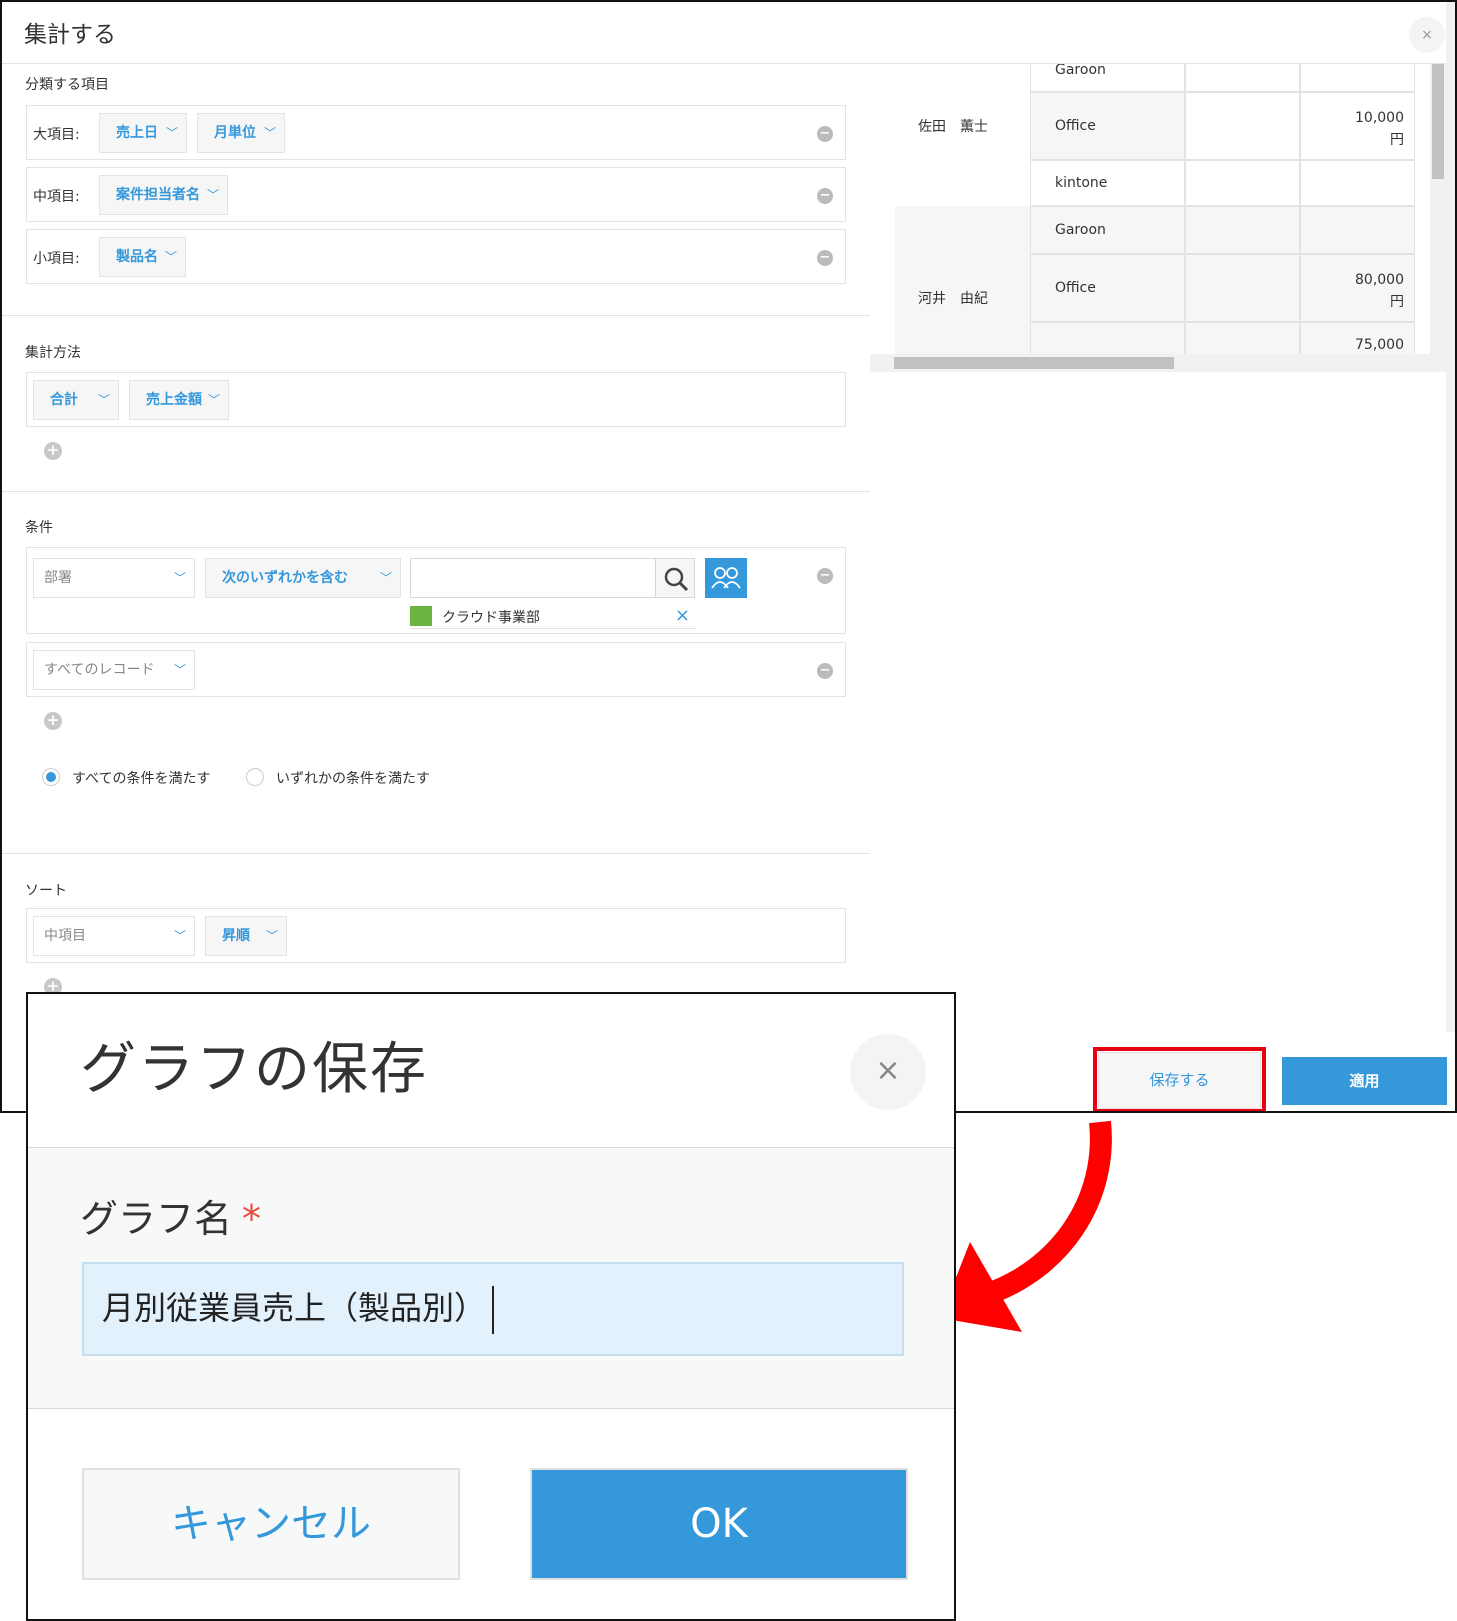  What do you see at coordinates (825, 134) in the screenshot?
I see `remove-major-icon: −` at bounding box center [825, 134].